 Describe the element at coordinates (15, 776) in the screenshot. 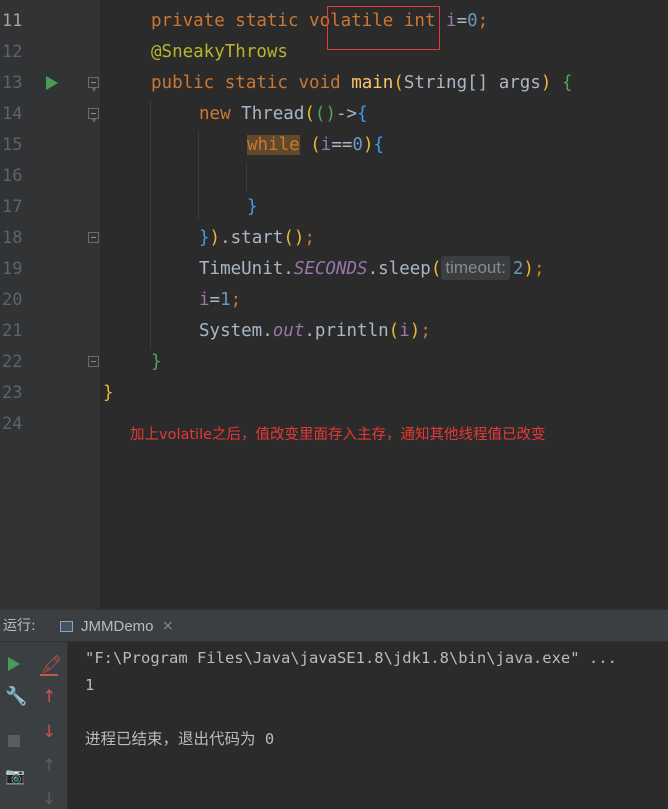

I see `camera-icon: 📷` at that location.